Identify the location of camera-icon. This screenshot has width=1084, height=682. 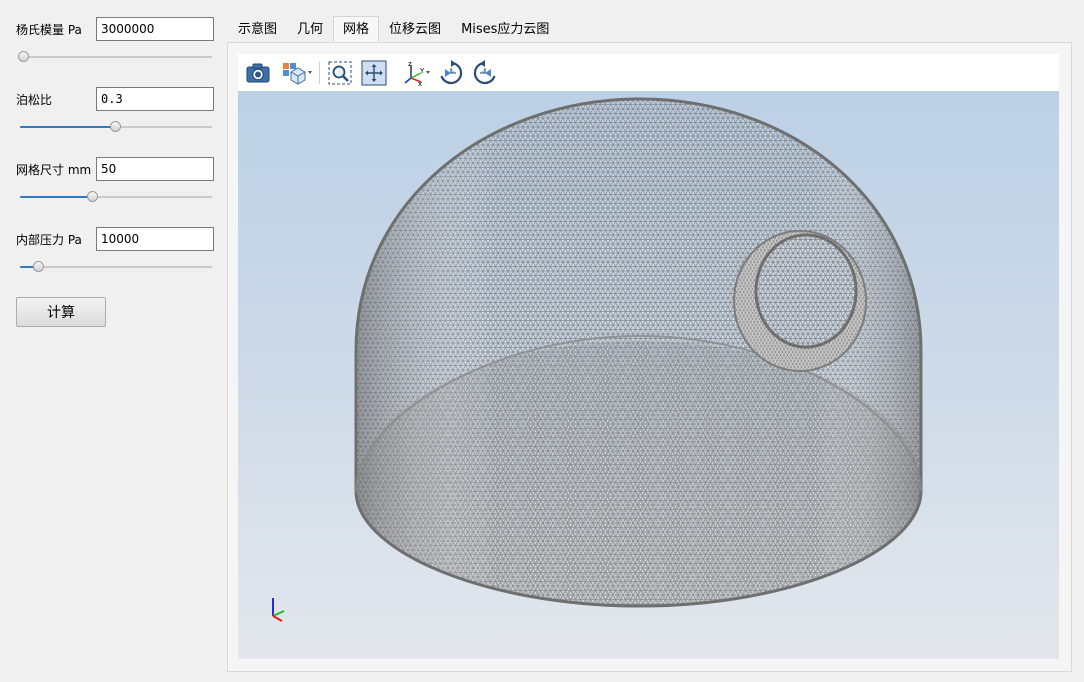
(258, 73).